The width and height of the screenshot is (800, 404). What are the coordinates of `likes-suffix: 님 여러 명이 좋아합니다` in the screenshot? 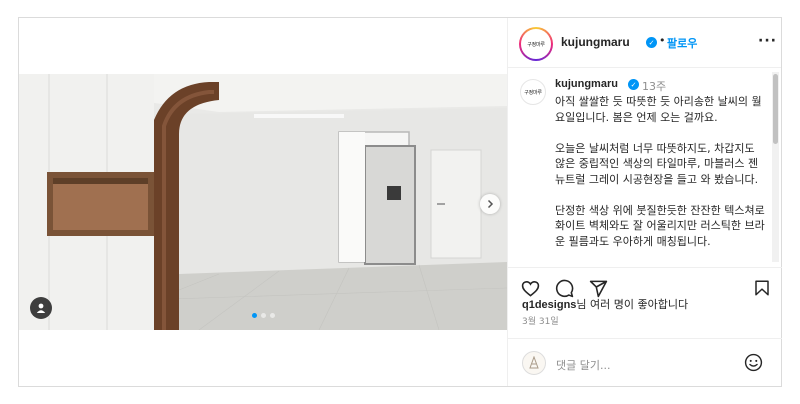 It's located at (632, 304).